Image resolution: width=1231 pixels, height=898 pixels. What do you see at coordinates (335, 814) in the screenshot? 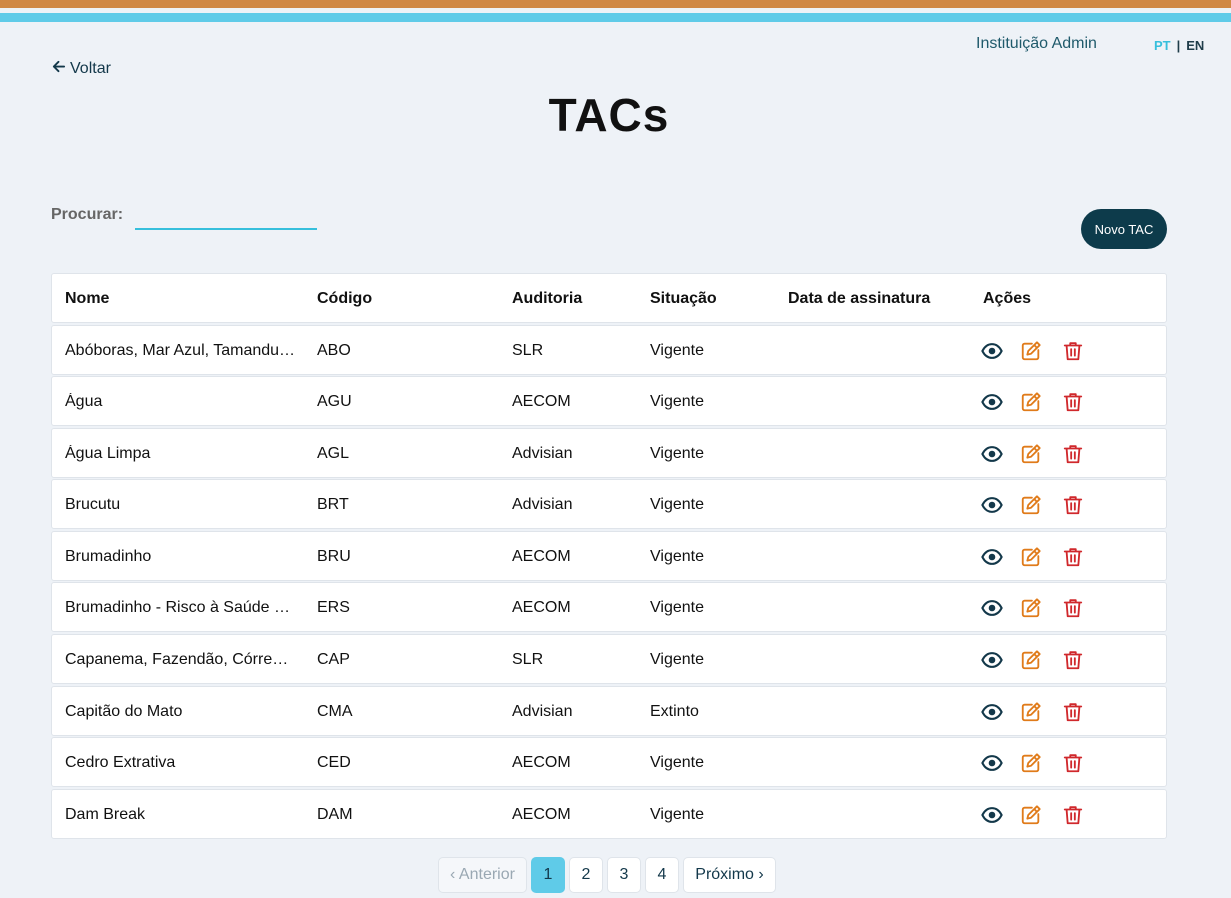
I see `col-codigo-cell: DAM` at bounding box center [335, 814].